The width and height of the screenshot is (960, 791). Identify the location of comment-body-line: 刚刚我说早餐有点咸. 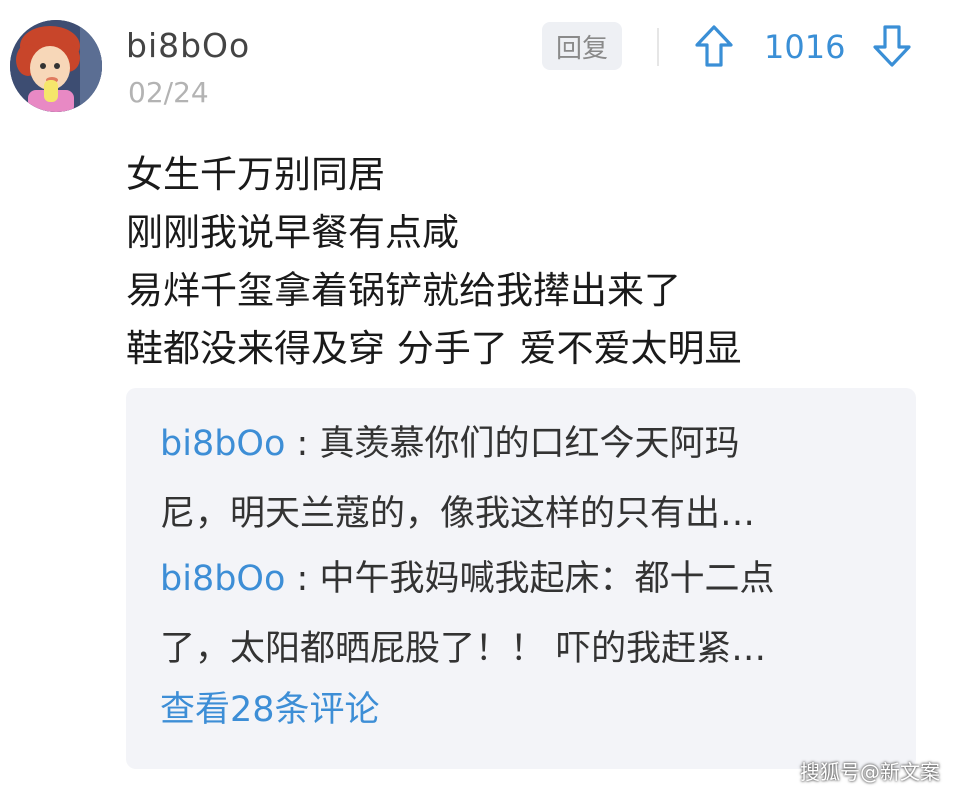
(292, 232).